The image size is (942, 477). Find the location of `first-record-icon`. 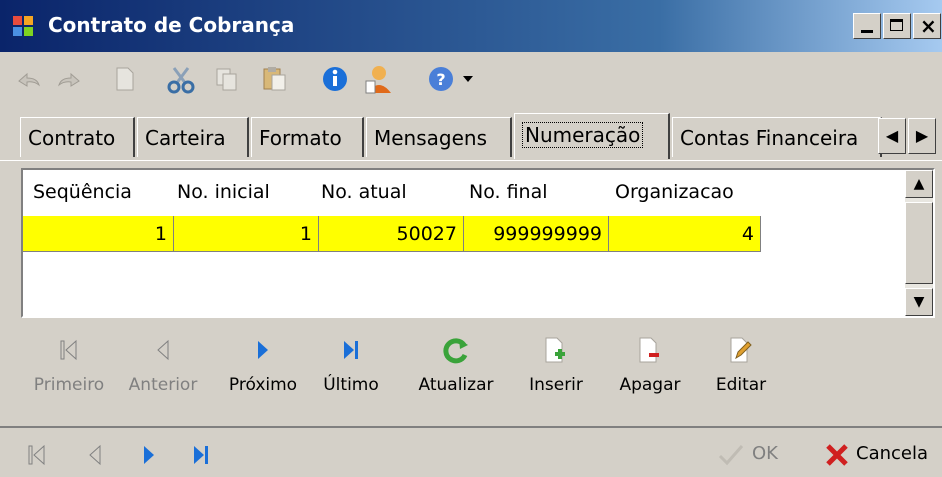

first-record-icon is located at coordinates (69, 350).